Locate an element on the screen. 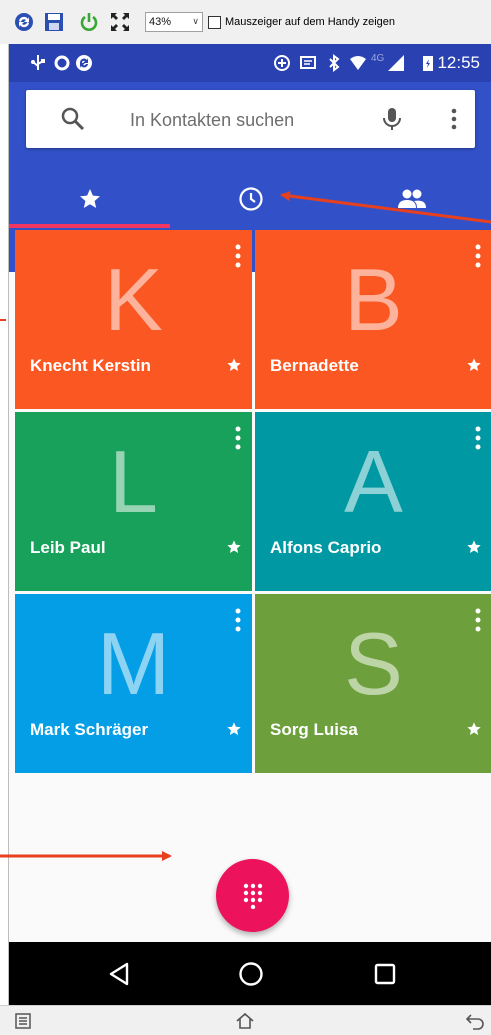 Image resolution: width=491 pixels, height=1035 pixels. contact-tile: L Leib Paul is located at coordinates (133, 501).